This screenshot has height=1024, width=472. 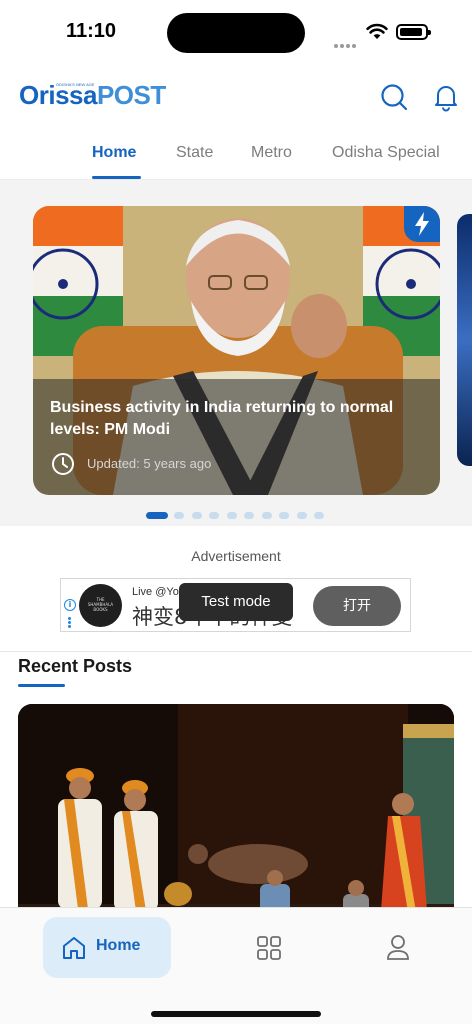 I want to click on home-indicator, so click(x=236, y=1014).